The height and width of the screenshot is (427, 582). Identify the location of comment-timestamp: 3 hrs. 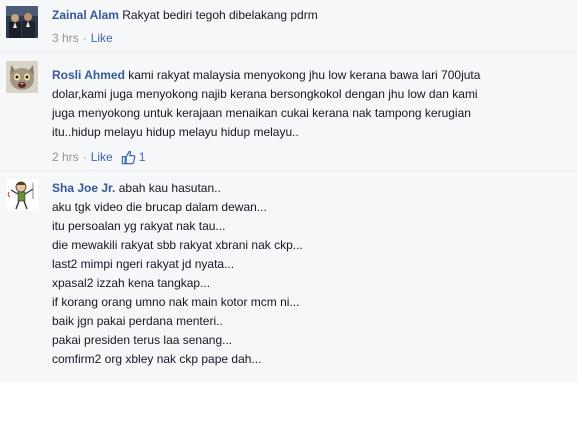
(65, 38).